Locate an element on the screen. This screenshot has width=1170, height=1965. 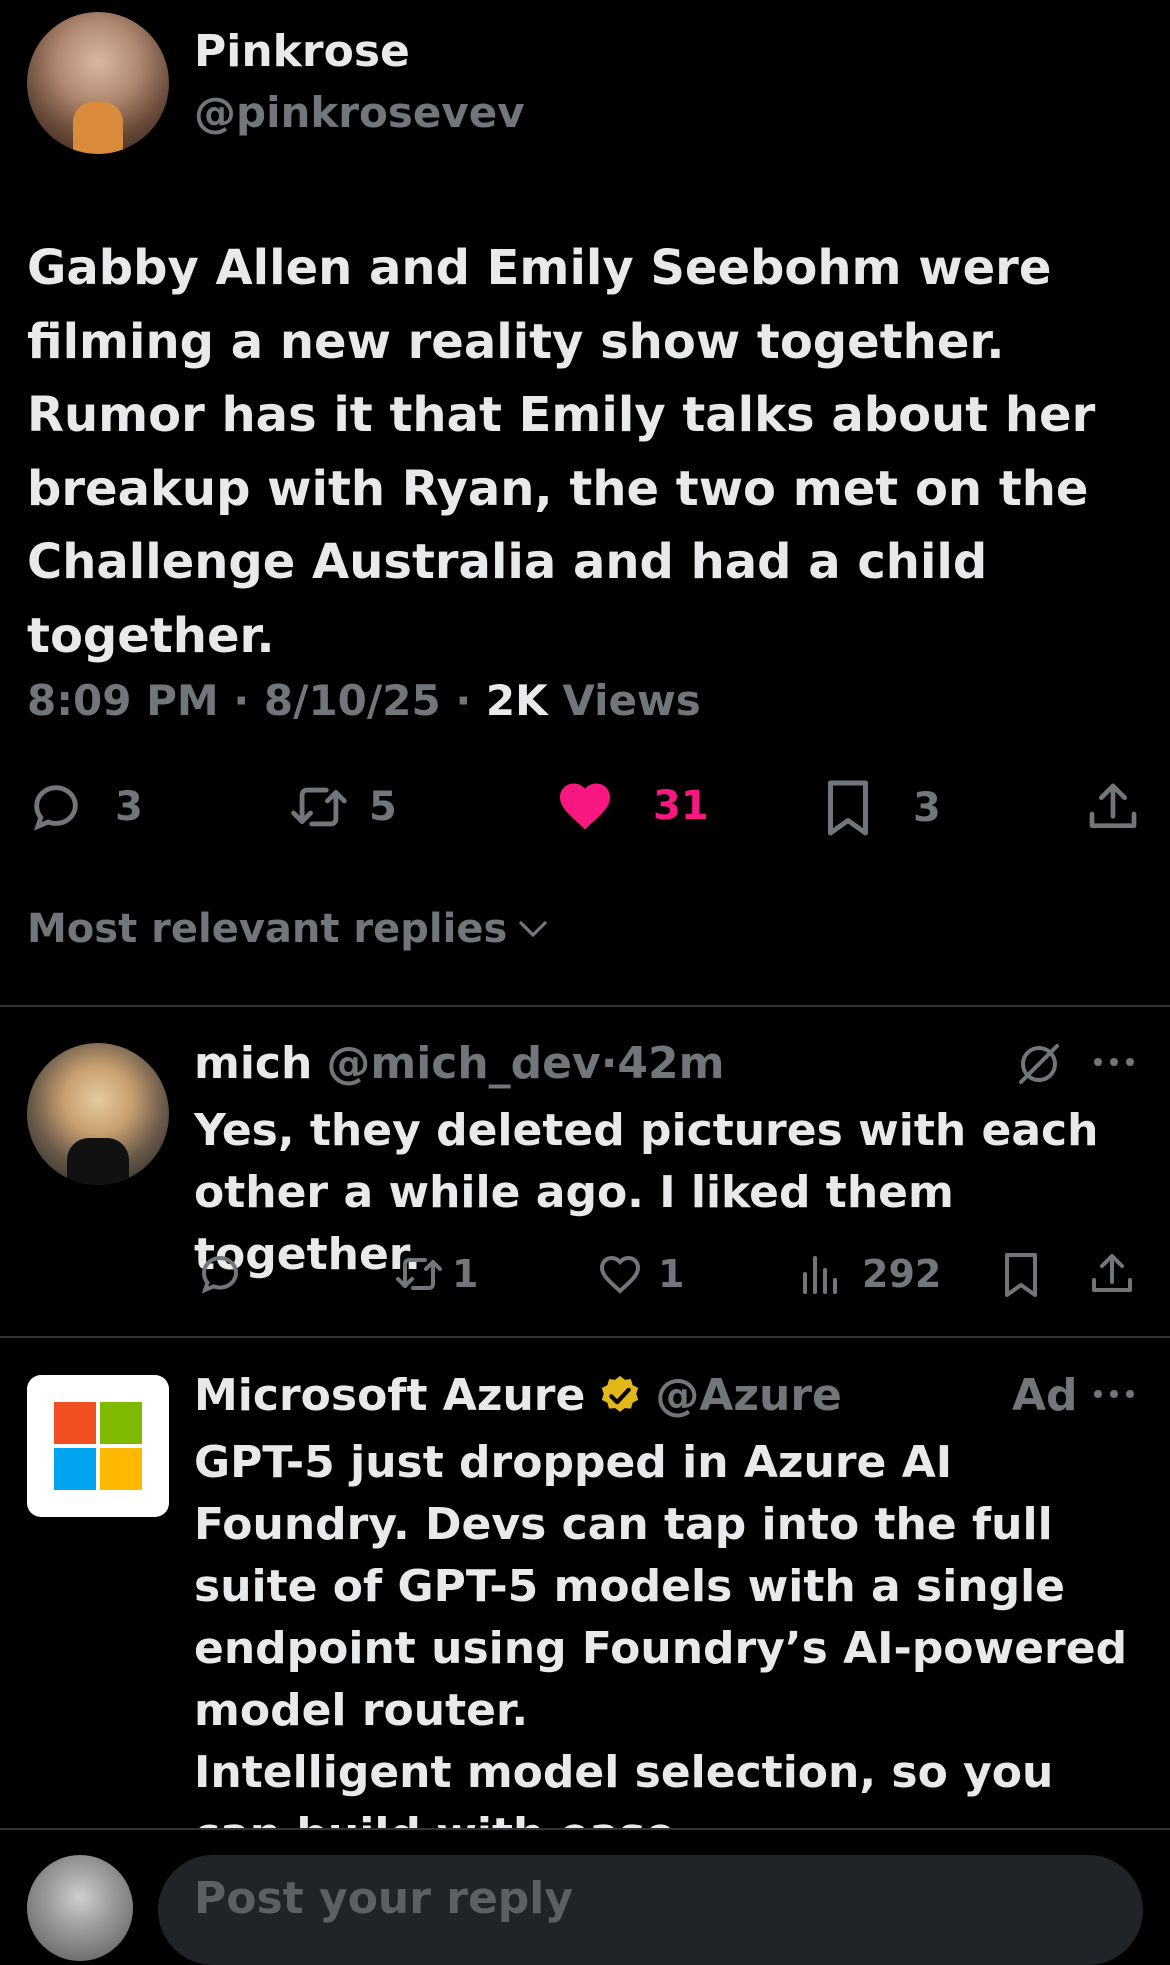
like-count: 31 is located at coordinates (681, 806).